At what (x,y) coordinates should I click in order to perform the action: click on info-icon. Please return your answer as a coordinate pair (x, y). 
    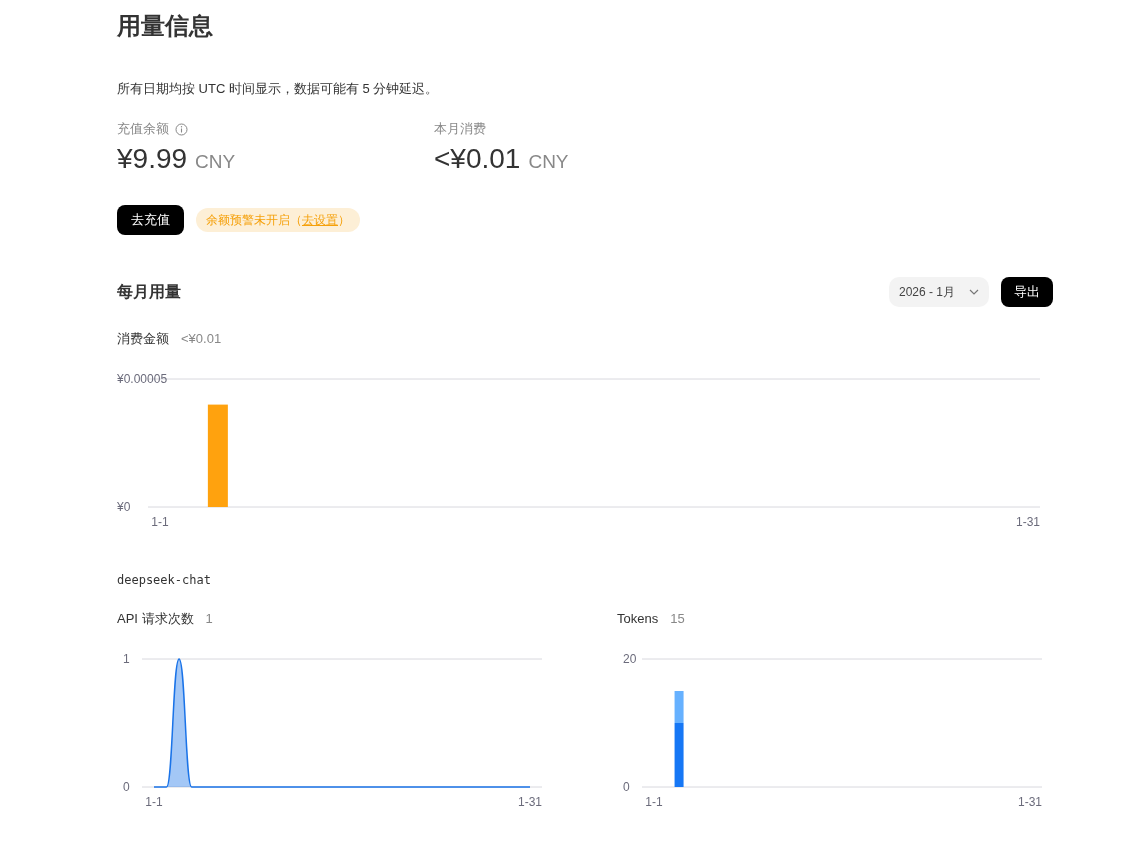
    Looking at the image, I should click on (181, 129).